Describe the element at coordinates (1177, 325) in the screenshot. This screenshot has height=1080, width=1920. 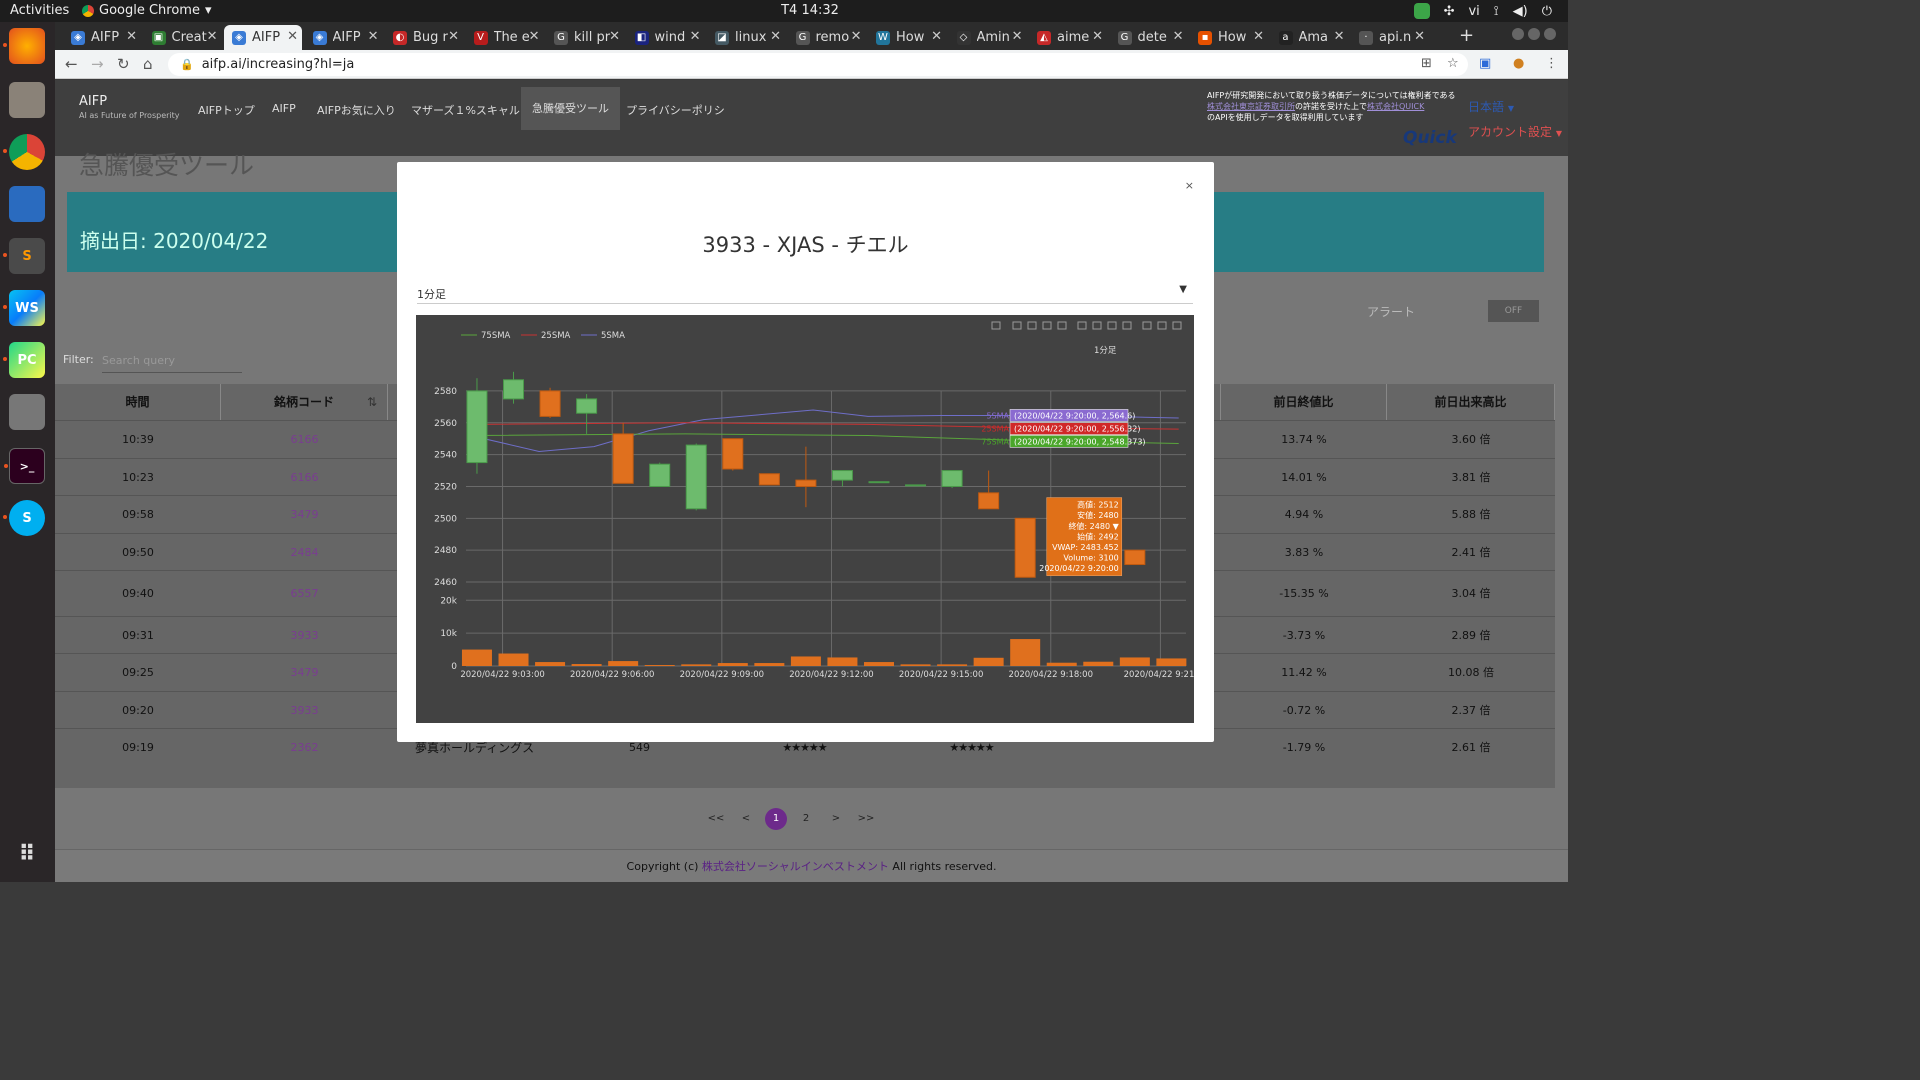
I see `hover-compare-icon` at that location.